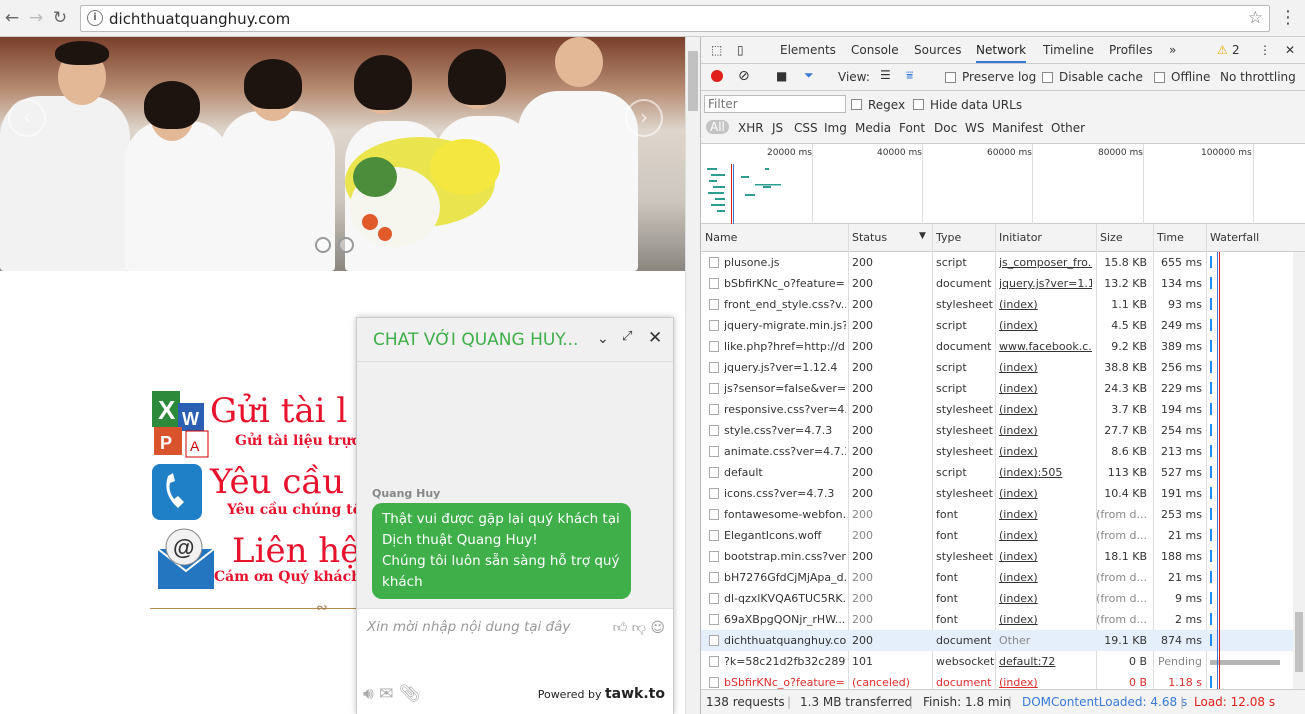 The image size is (1305, 714). Describe the element at coordinates (620, 628) in the screenshot. I see `thumbs-up-icon: 👍︎` at that location.